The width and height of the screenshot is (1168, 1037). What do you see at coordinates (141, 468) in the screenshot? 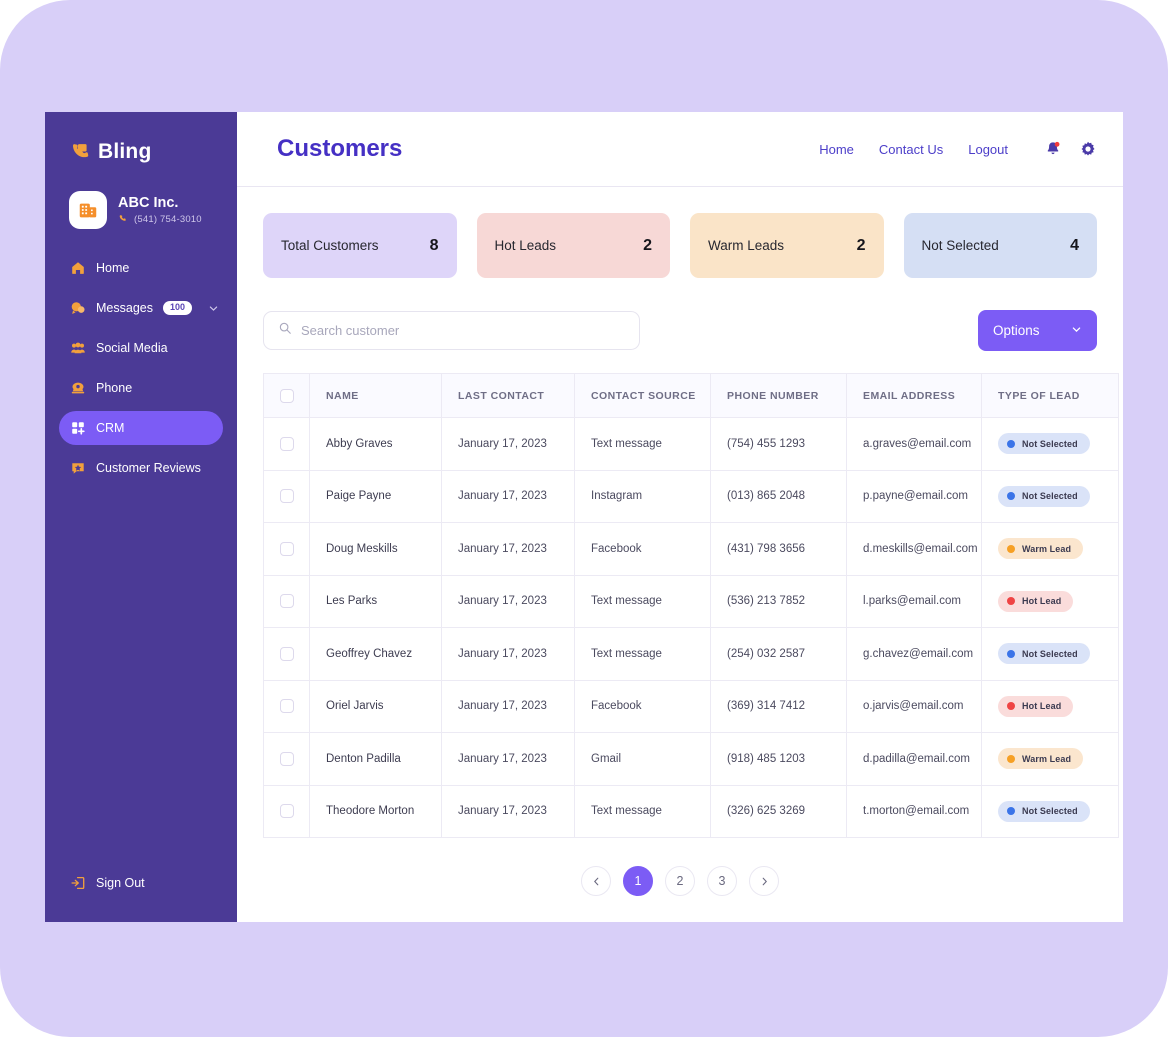
I see `sidebar-item-customer-reviews: Customer Reviews` at bounding box center [141, 468].